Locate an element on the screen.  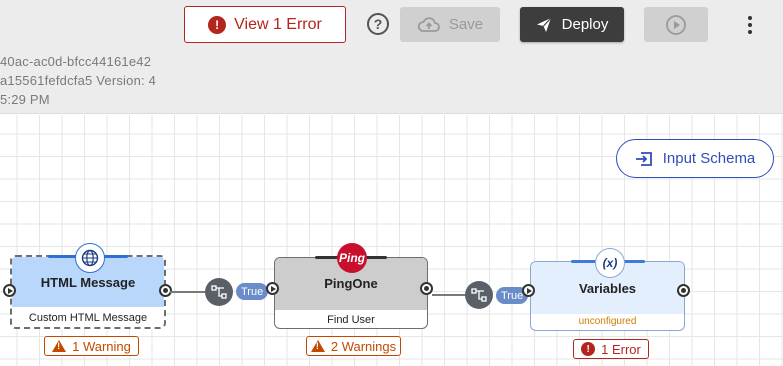
connector-line is located at coordinates (190, 292).